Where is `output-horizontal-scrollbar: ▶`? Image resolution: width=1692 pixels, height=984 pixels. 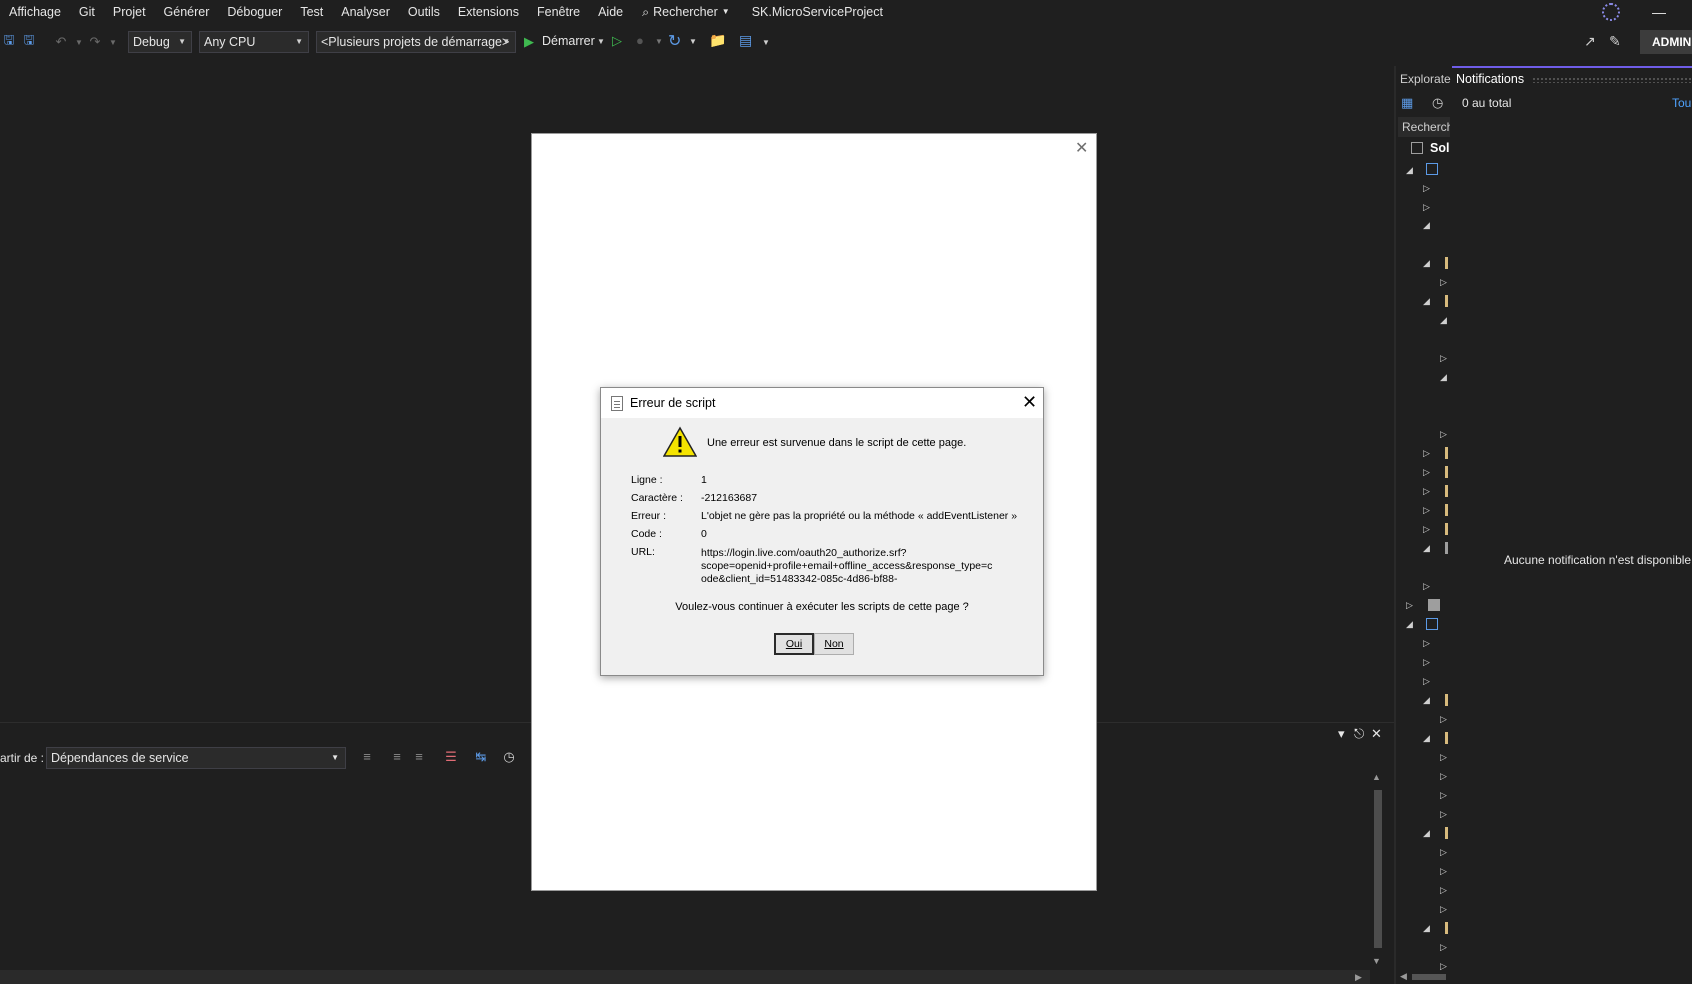 output-horizontal-scrollbar: ▶ is located at coordinates (685, 977).